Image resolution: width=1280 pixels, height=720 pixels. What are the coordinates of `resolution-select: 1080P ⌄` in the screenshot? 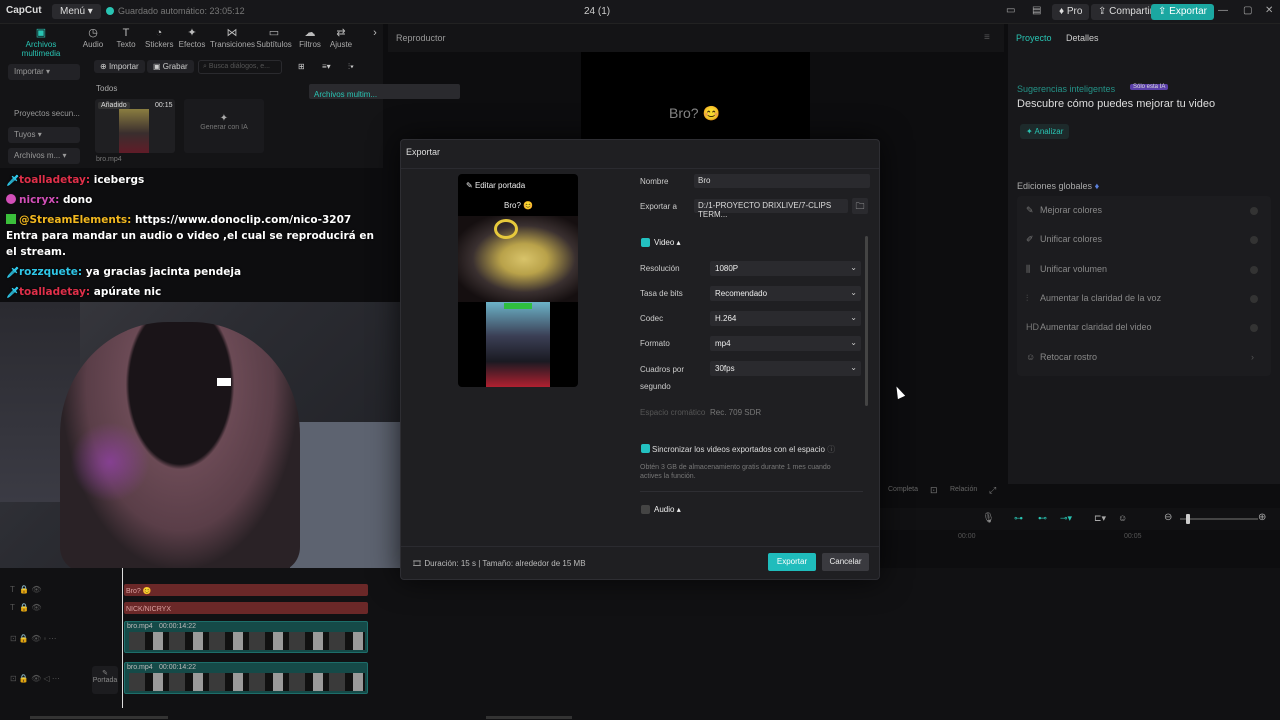 It's located at (785, 268).